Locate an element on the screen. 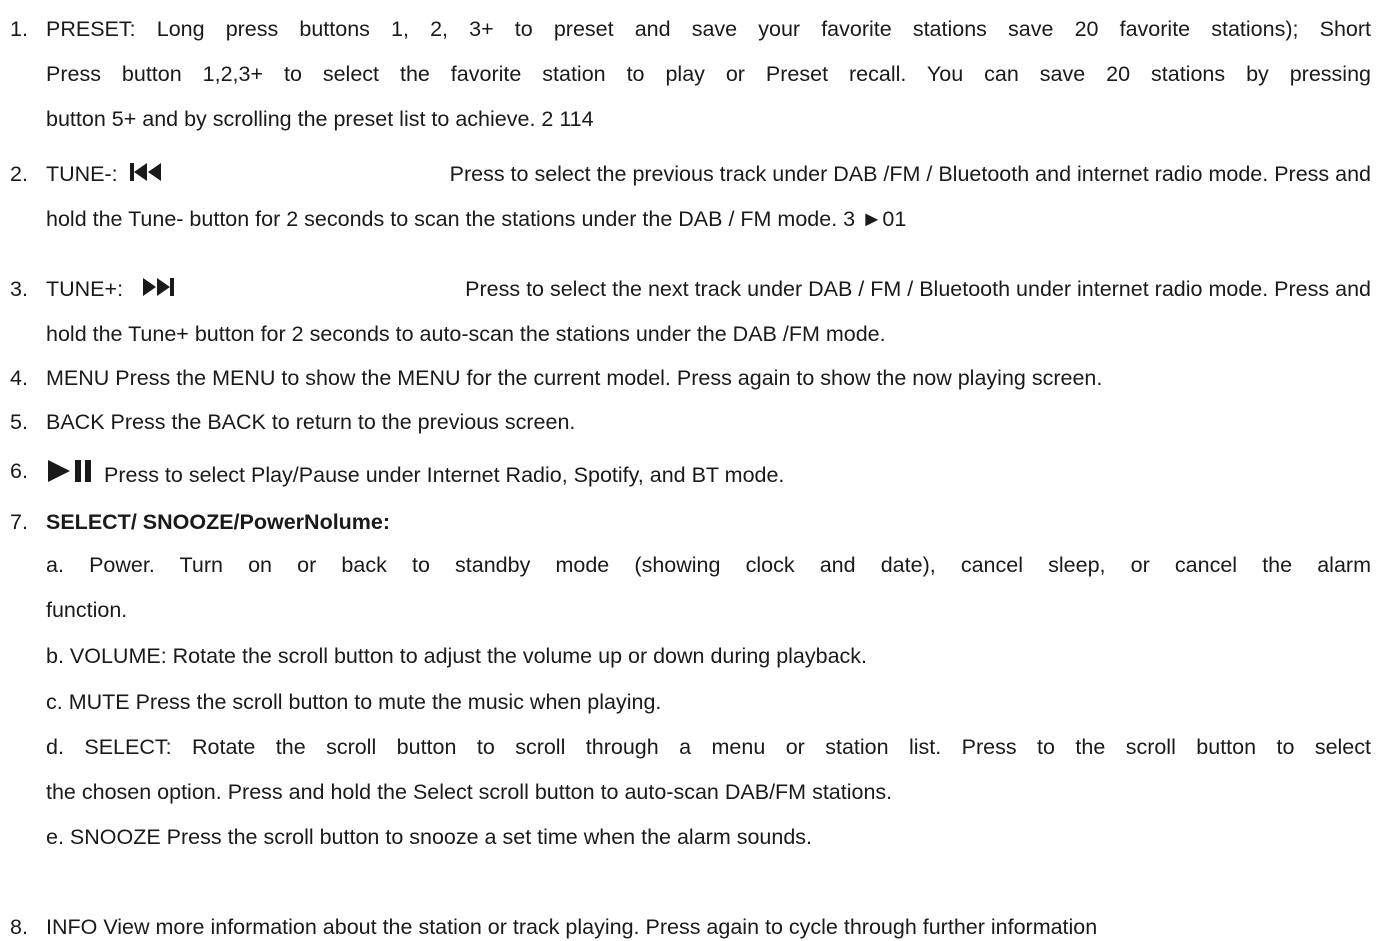 The image size is (1382, 941). item-label: TUNE-: is located at coordinates (82, 174).